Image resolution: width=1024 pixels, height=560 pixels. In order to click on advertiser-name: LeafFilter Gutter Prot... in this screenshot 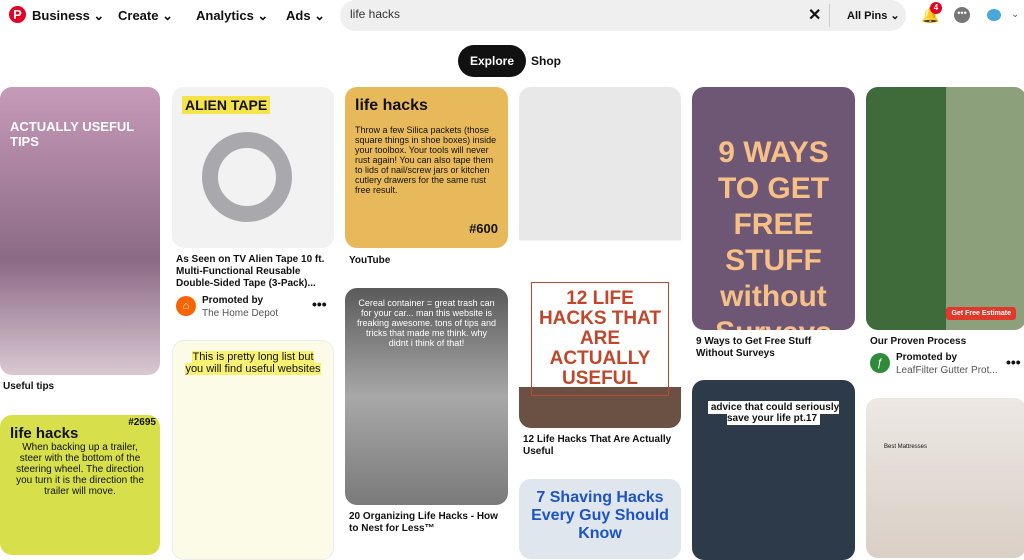, I will do `click(947, 370)`.